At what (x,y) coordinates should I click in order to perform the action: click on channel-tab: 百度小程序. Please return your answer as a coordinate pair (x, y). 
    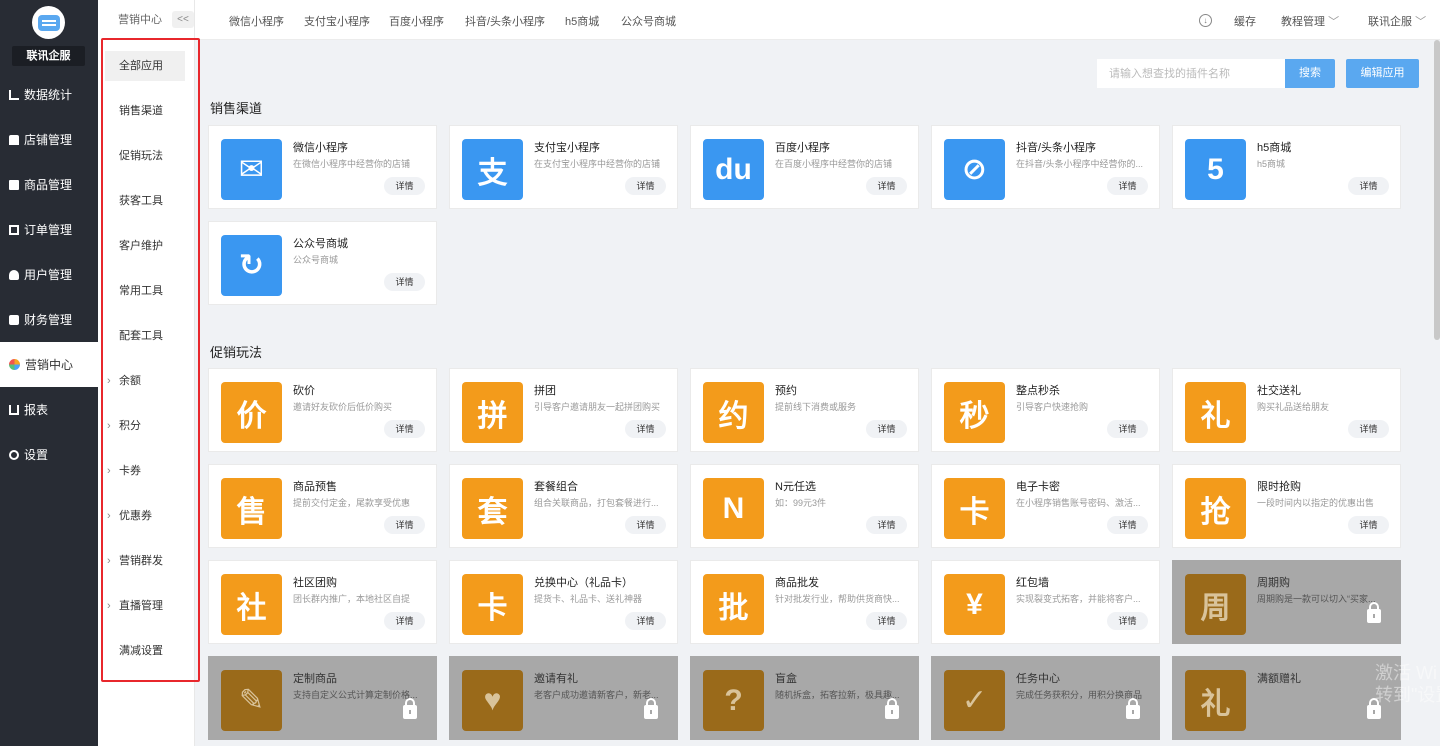
    Looking at the image, I should click on (416, 21).